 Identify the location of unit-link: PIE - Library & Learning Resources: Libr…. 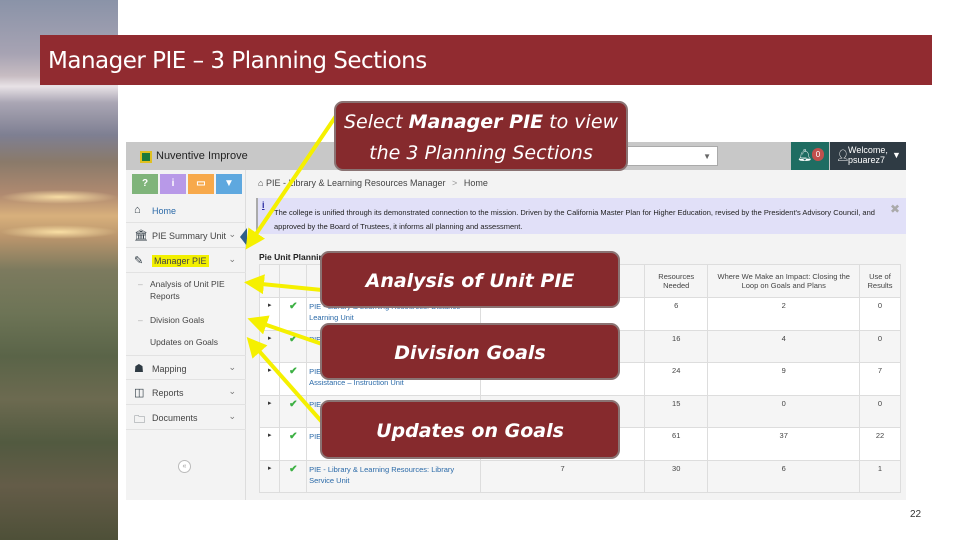
(394, 476).